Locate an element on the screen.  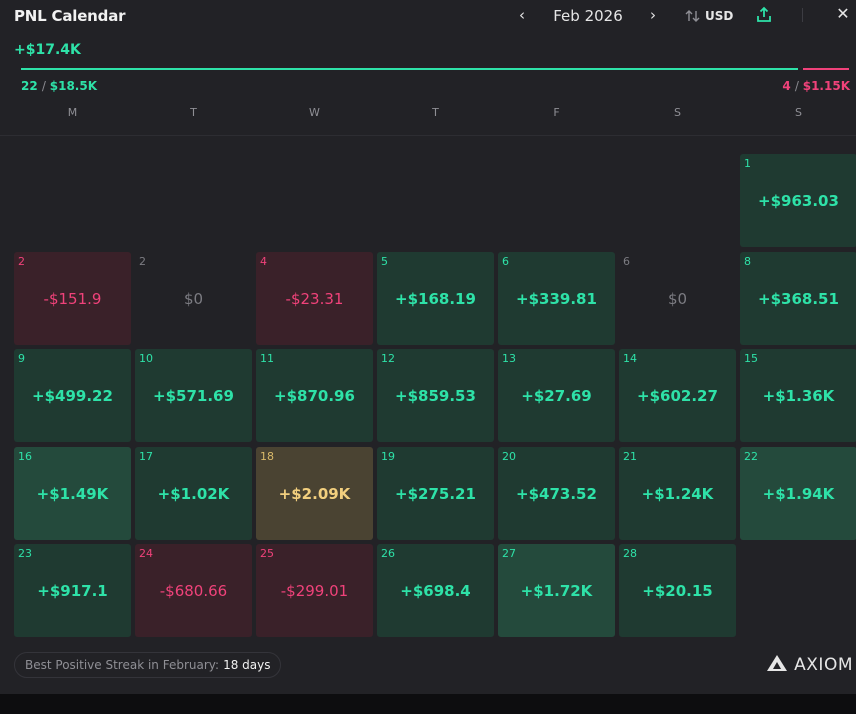
day-number: 9 is located at coordinates (21, 358).